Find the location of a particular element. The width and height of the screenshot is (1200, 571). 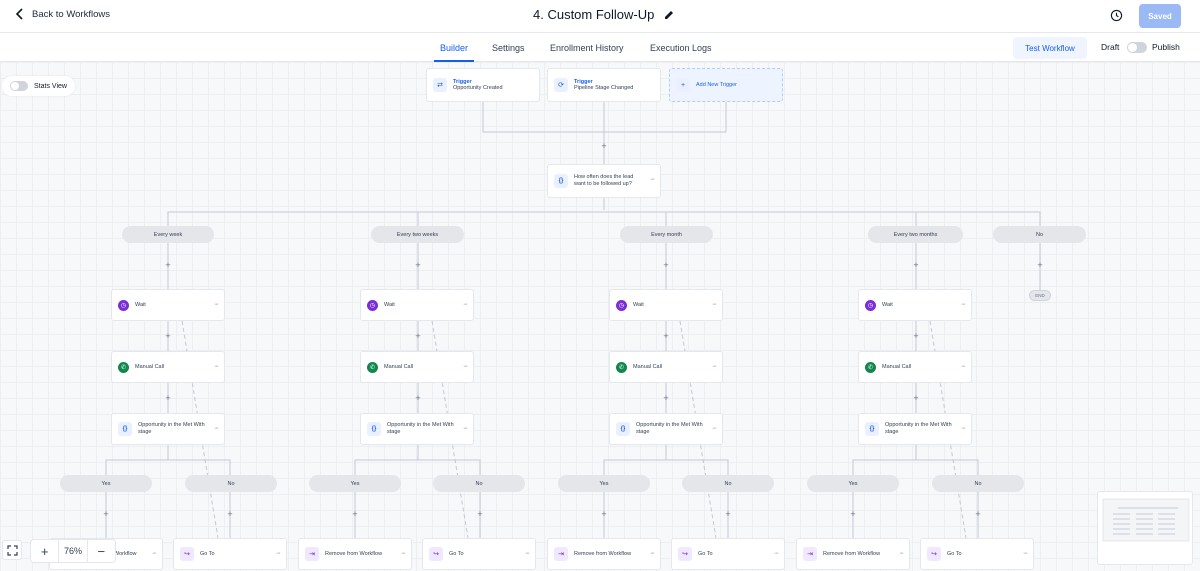

goto-label: Go To is located at coordinates (705, 553).